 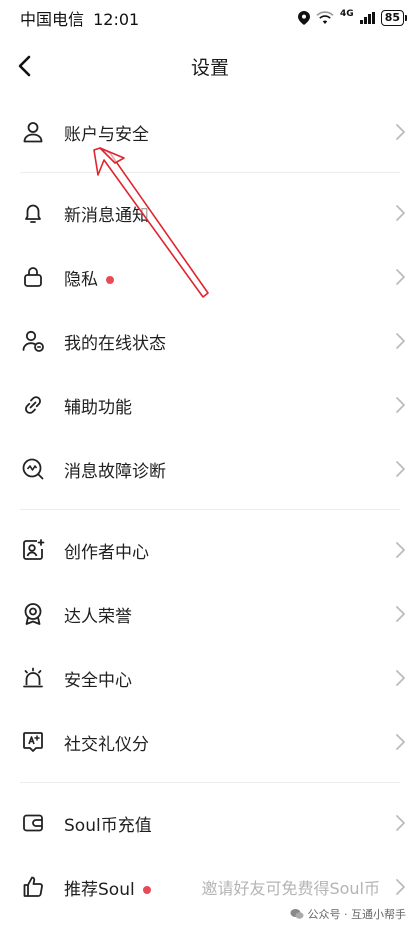 What do you see at coordinates (52, 19) in the screenshot?
I see `carrier-label: 中国电信` at bounding box center [52, 19].